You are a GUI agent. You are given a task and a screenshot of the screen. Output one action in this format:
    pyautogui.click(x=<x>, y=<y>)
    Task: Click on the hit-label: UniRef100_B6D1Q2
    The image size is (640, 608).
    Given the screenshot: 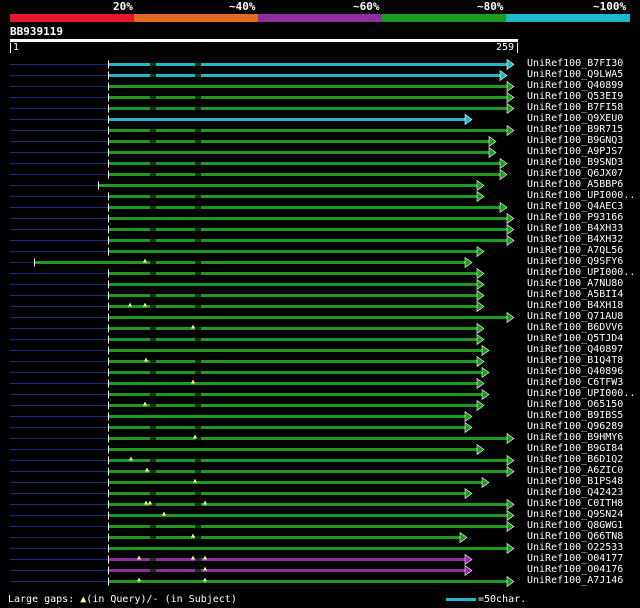 What is the action you would take?
    pyautogui.click(x=583, y=459)
    